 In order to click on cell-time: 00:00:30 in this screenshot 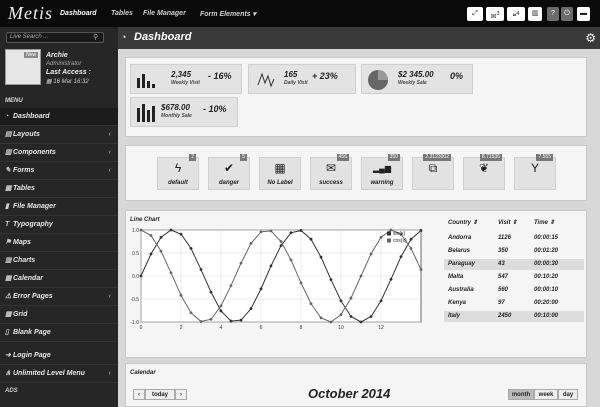, I will do `click(546, 264)`.